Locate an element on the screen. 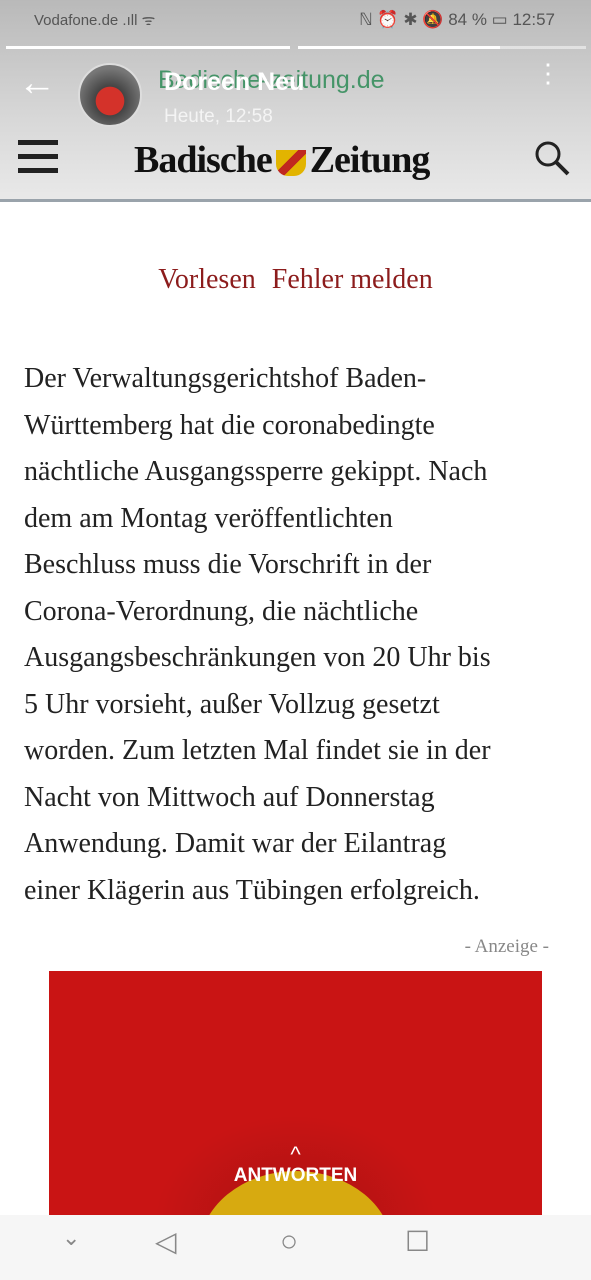 The width and height of the screenshot is (591, 1280). menu-icon is located at coordinates (38, 161).